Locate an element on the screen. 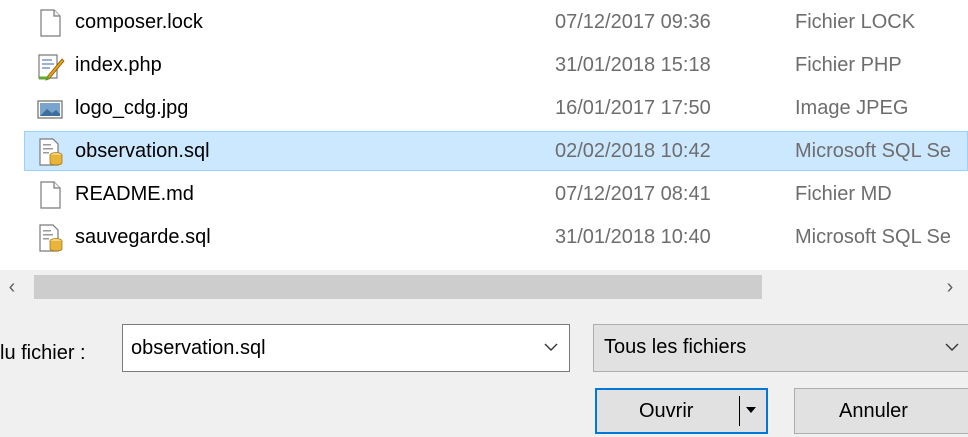  file-name: composer.lock is located at coordinates (139, 22).